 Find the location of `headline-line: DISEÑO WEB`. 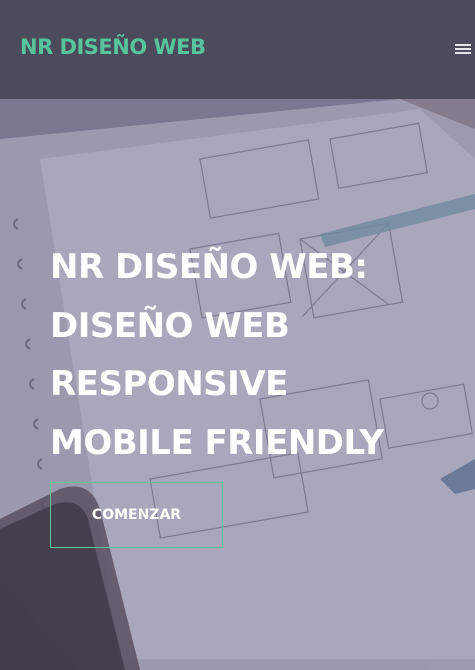

headline-line: DISEÑO WEB is located at coordinates (170, 325).